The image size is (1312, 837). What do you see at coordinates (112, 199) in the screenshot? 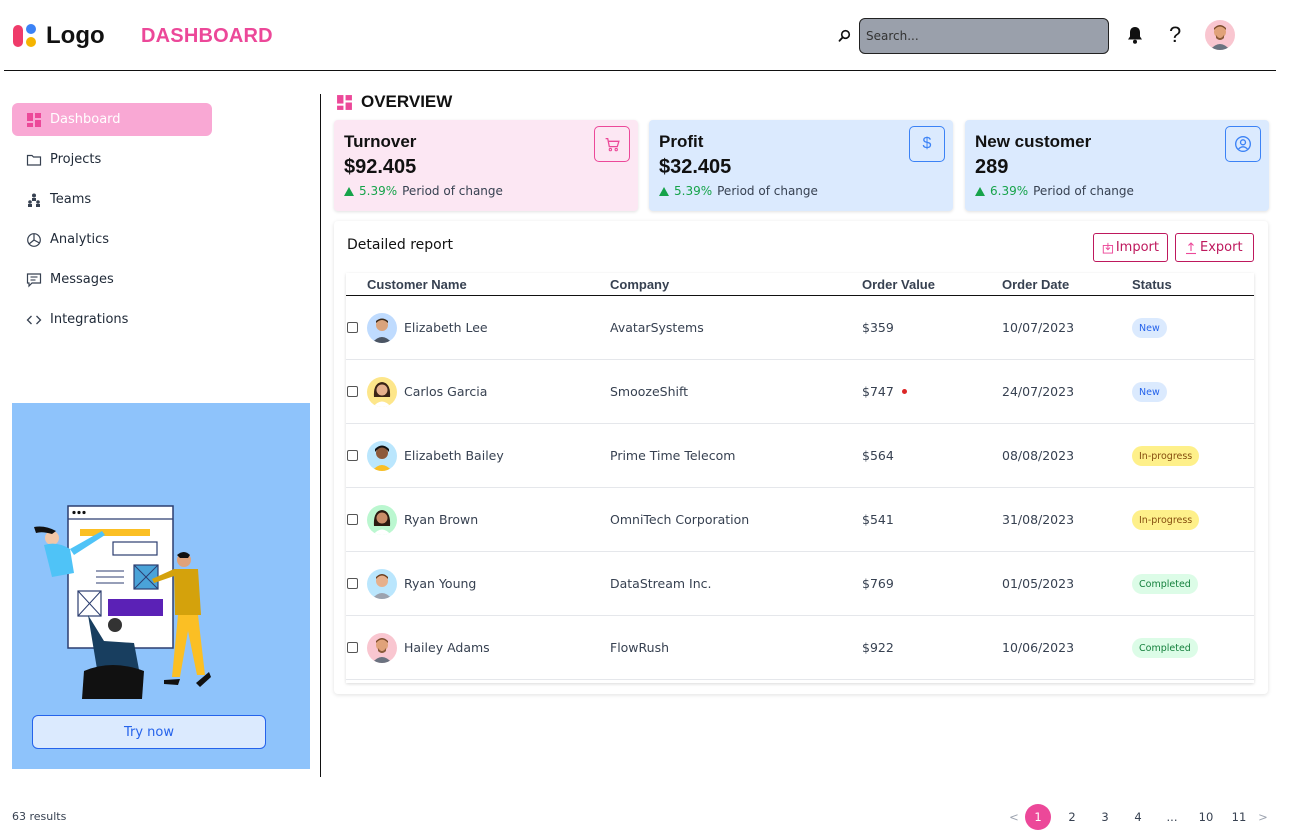
I see `sidebar-item-teams: Teams` at bounding box center [112, 199].